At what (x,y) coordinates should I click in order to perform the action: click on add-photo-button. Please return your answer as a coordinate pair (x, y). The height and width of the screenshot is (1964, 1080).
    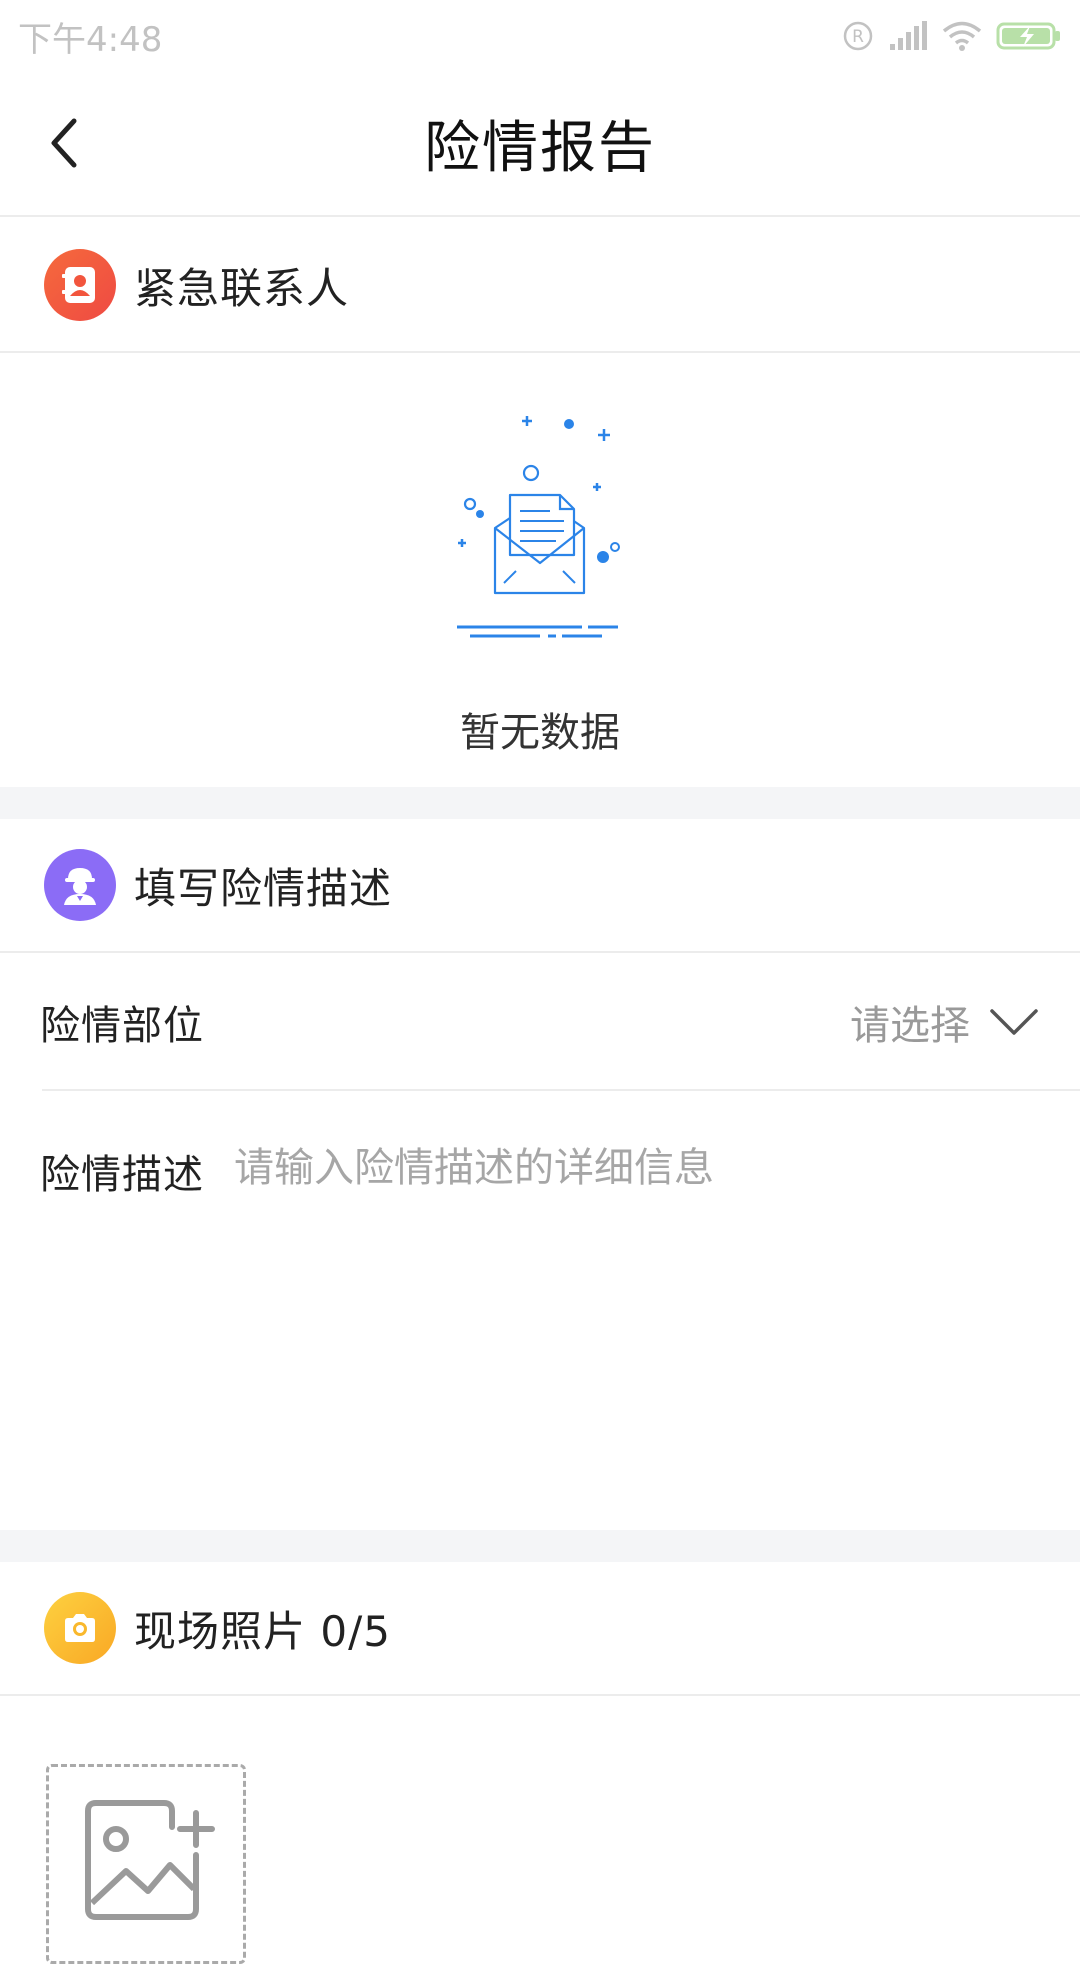
    Looking at the image, I should click on (146, 1864).